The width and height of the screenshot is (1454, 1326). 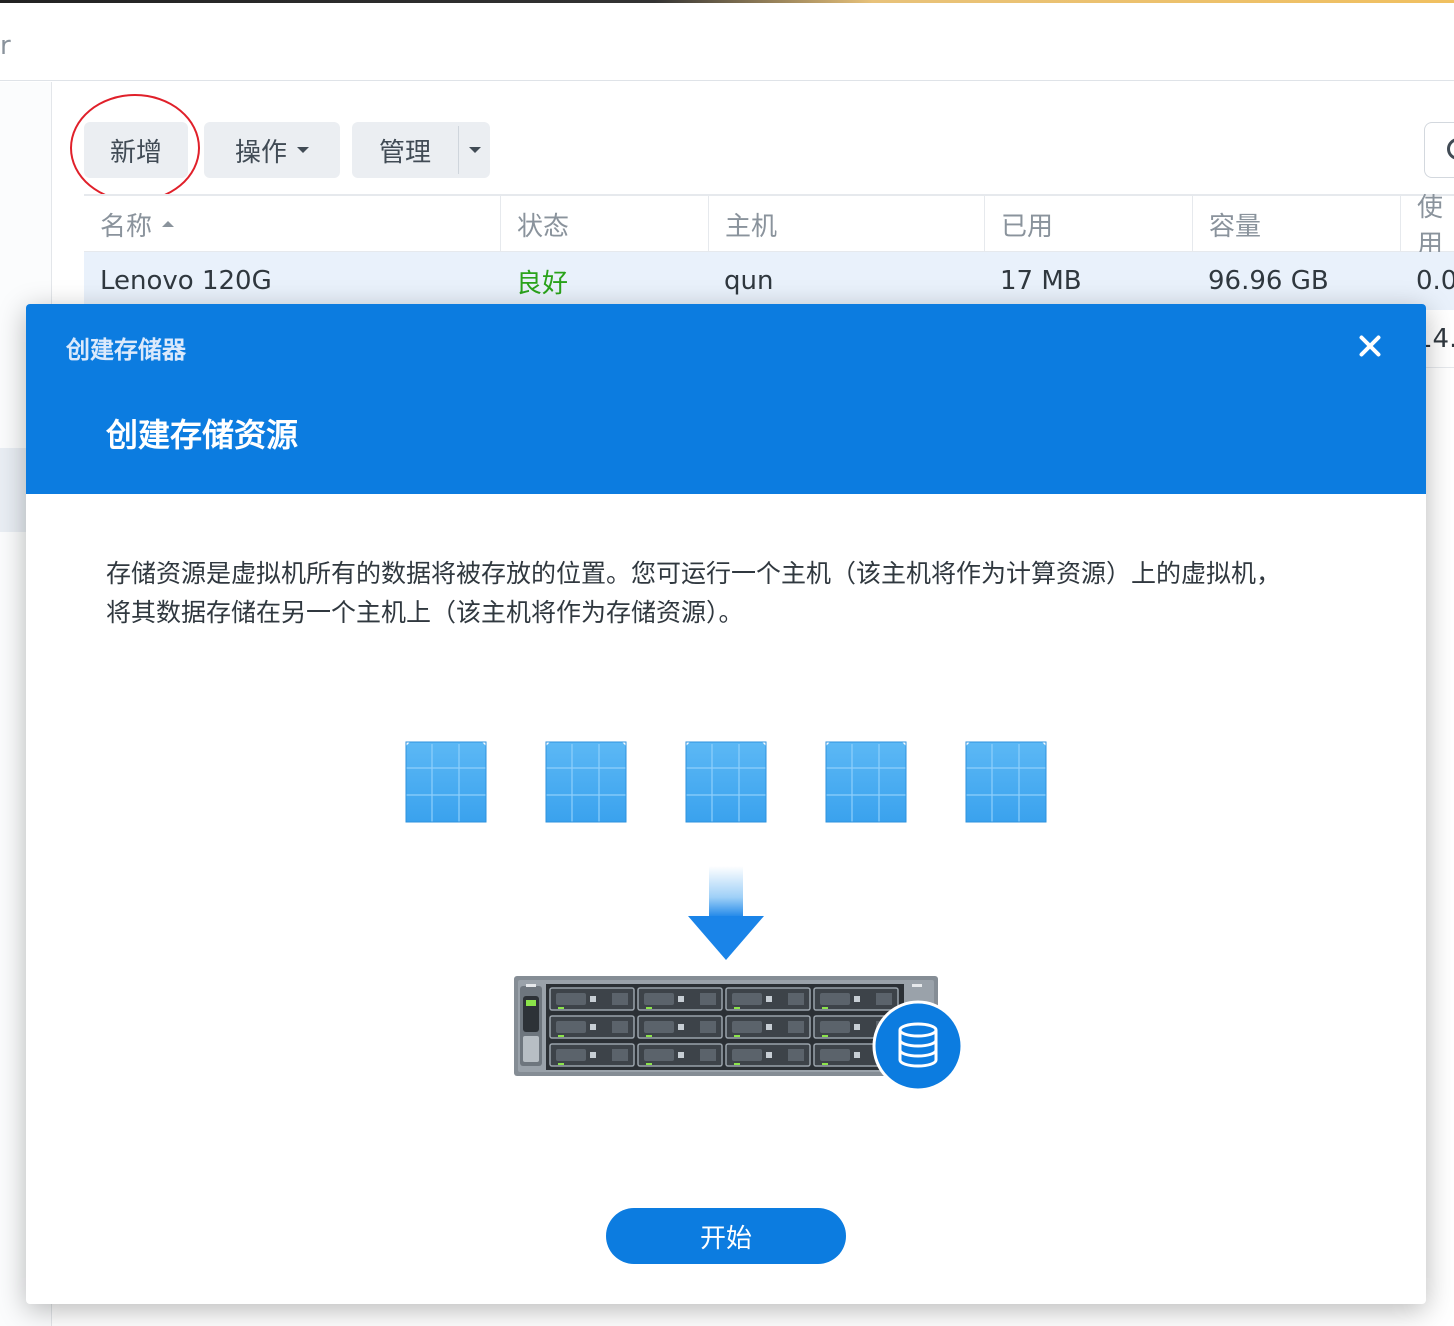 I want to click on column-header-label: 状态, so click(x=543, y=226).